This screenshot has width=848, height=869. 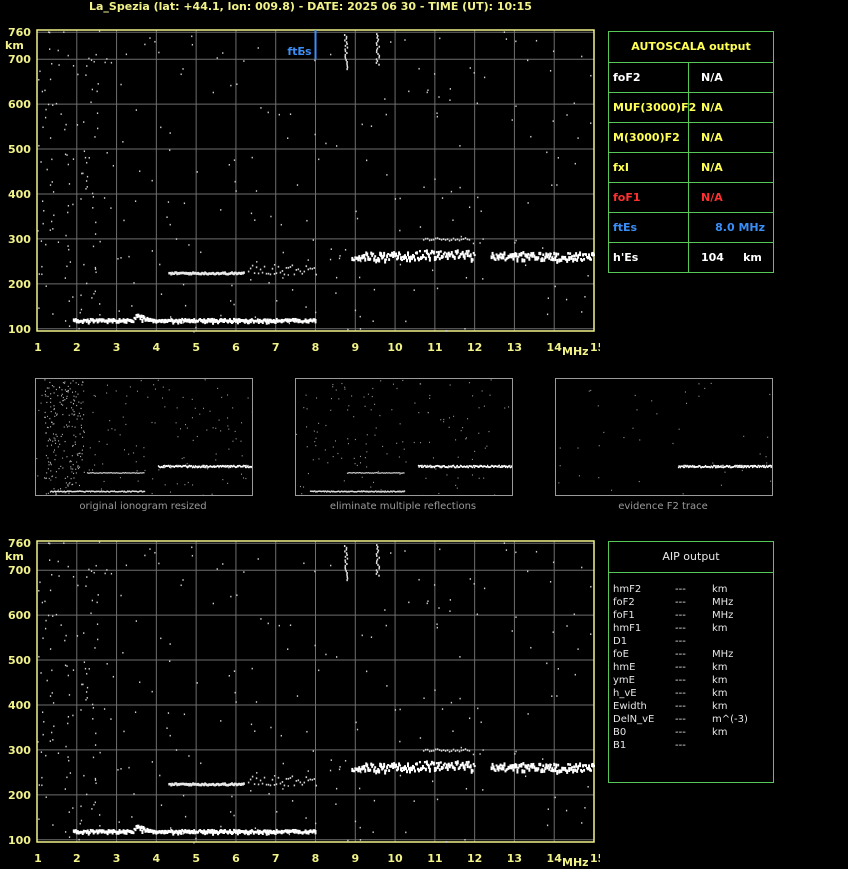 What do you see at coordinates (691, 641) in the screenshot?
I see `aip-row: D1 ---` at bounding box center [691, 641].